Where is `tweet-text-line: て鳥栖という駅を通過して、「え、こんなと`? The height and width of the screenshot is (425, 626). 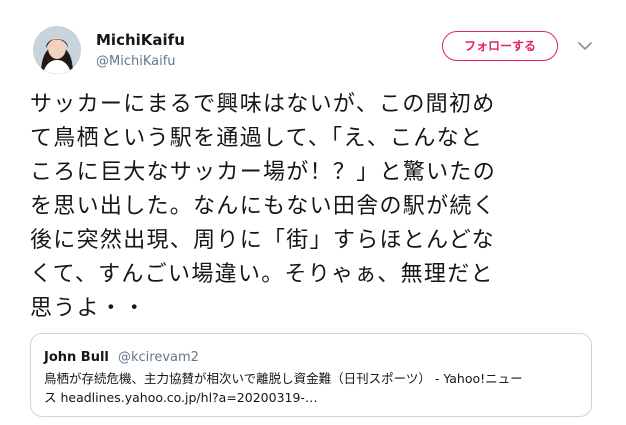 tweet-text-line: て鳥栖という駅を通過して、「え、こんなと is located at coordinates (257, 138).